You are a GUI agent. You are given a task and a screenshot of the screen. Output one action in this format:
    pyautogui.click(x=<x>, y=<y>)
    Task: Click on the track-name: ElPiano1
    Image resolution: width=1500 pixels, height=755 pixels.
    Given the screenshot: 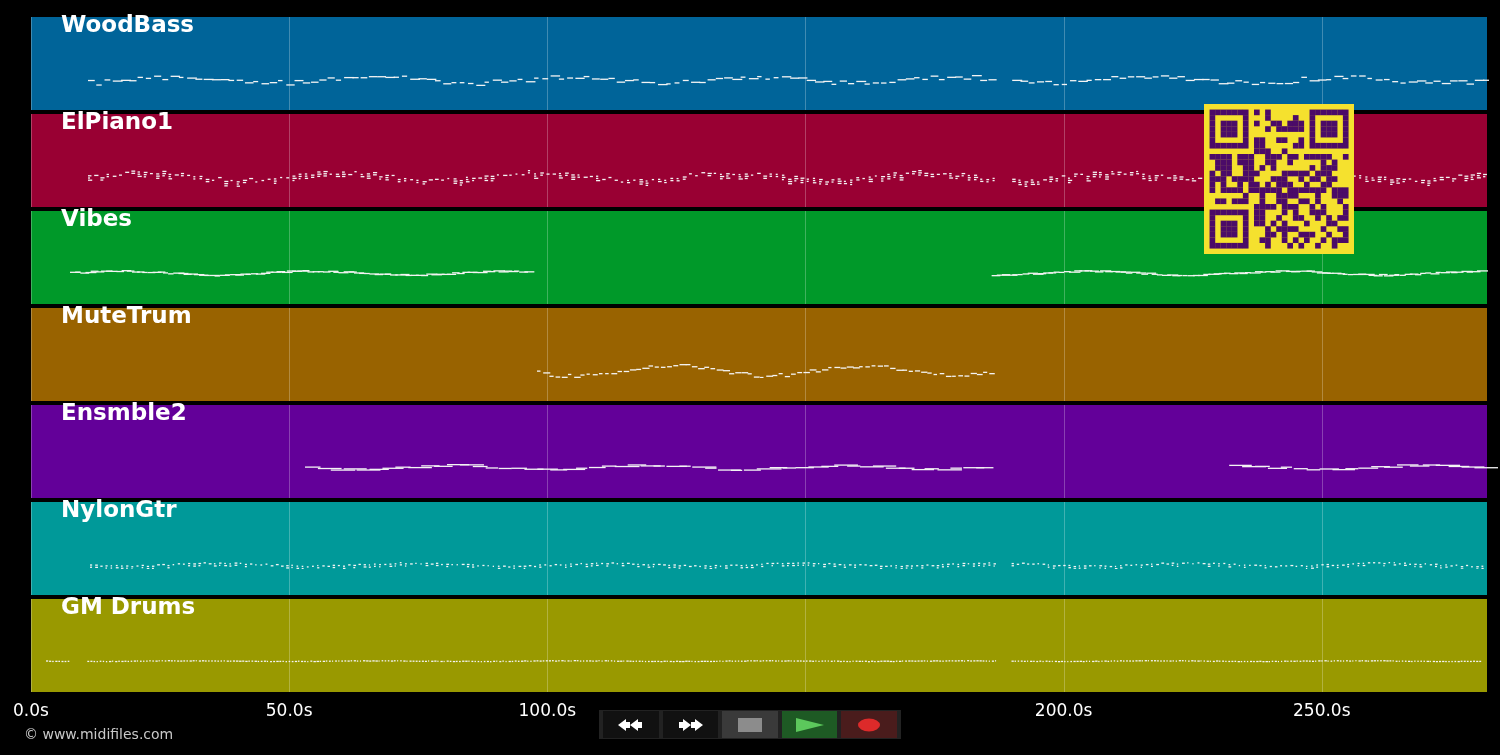 What is the action you would take?
    pyautogui.click(x=117, y=121)
    